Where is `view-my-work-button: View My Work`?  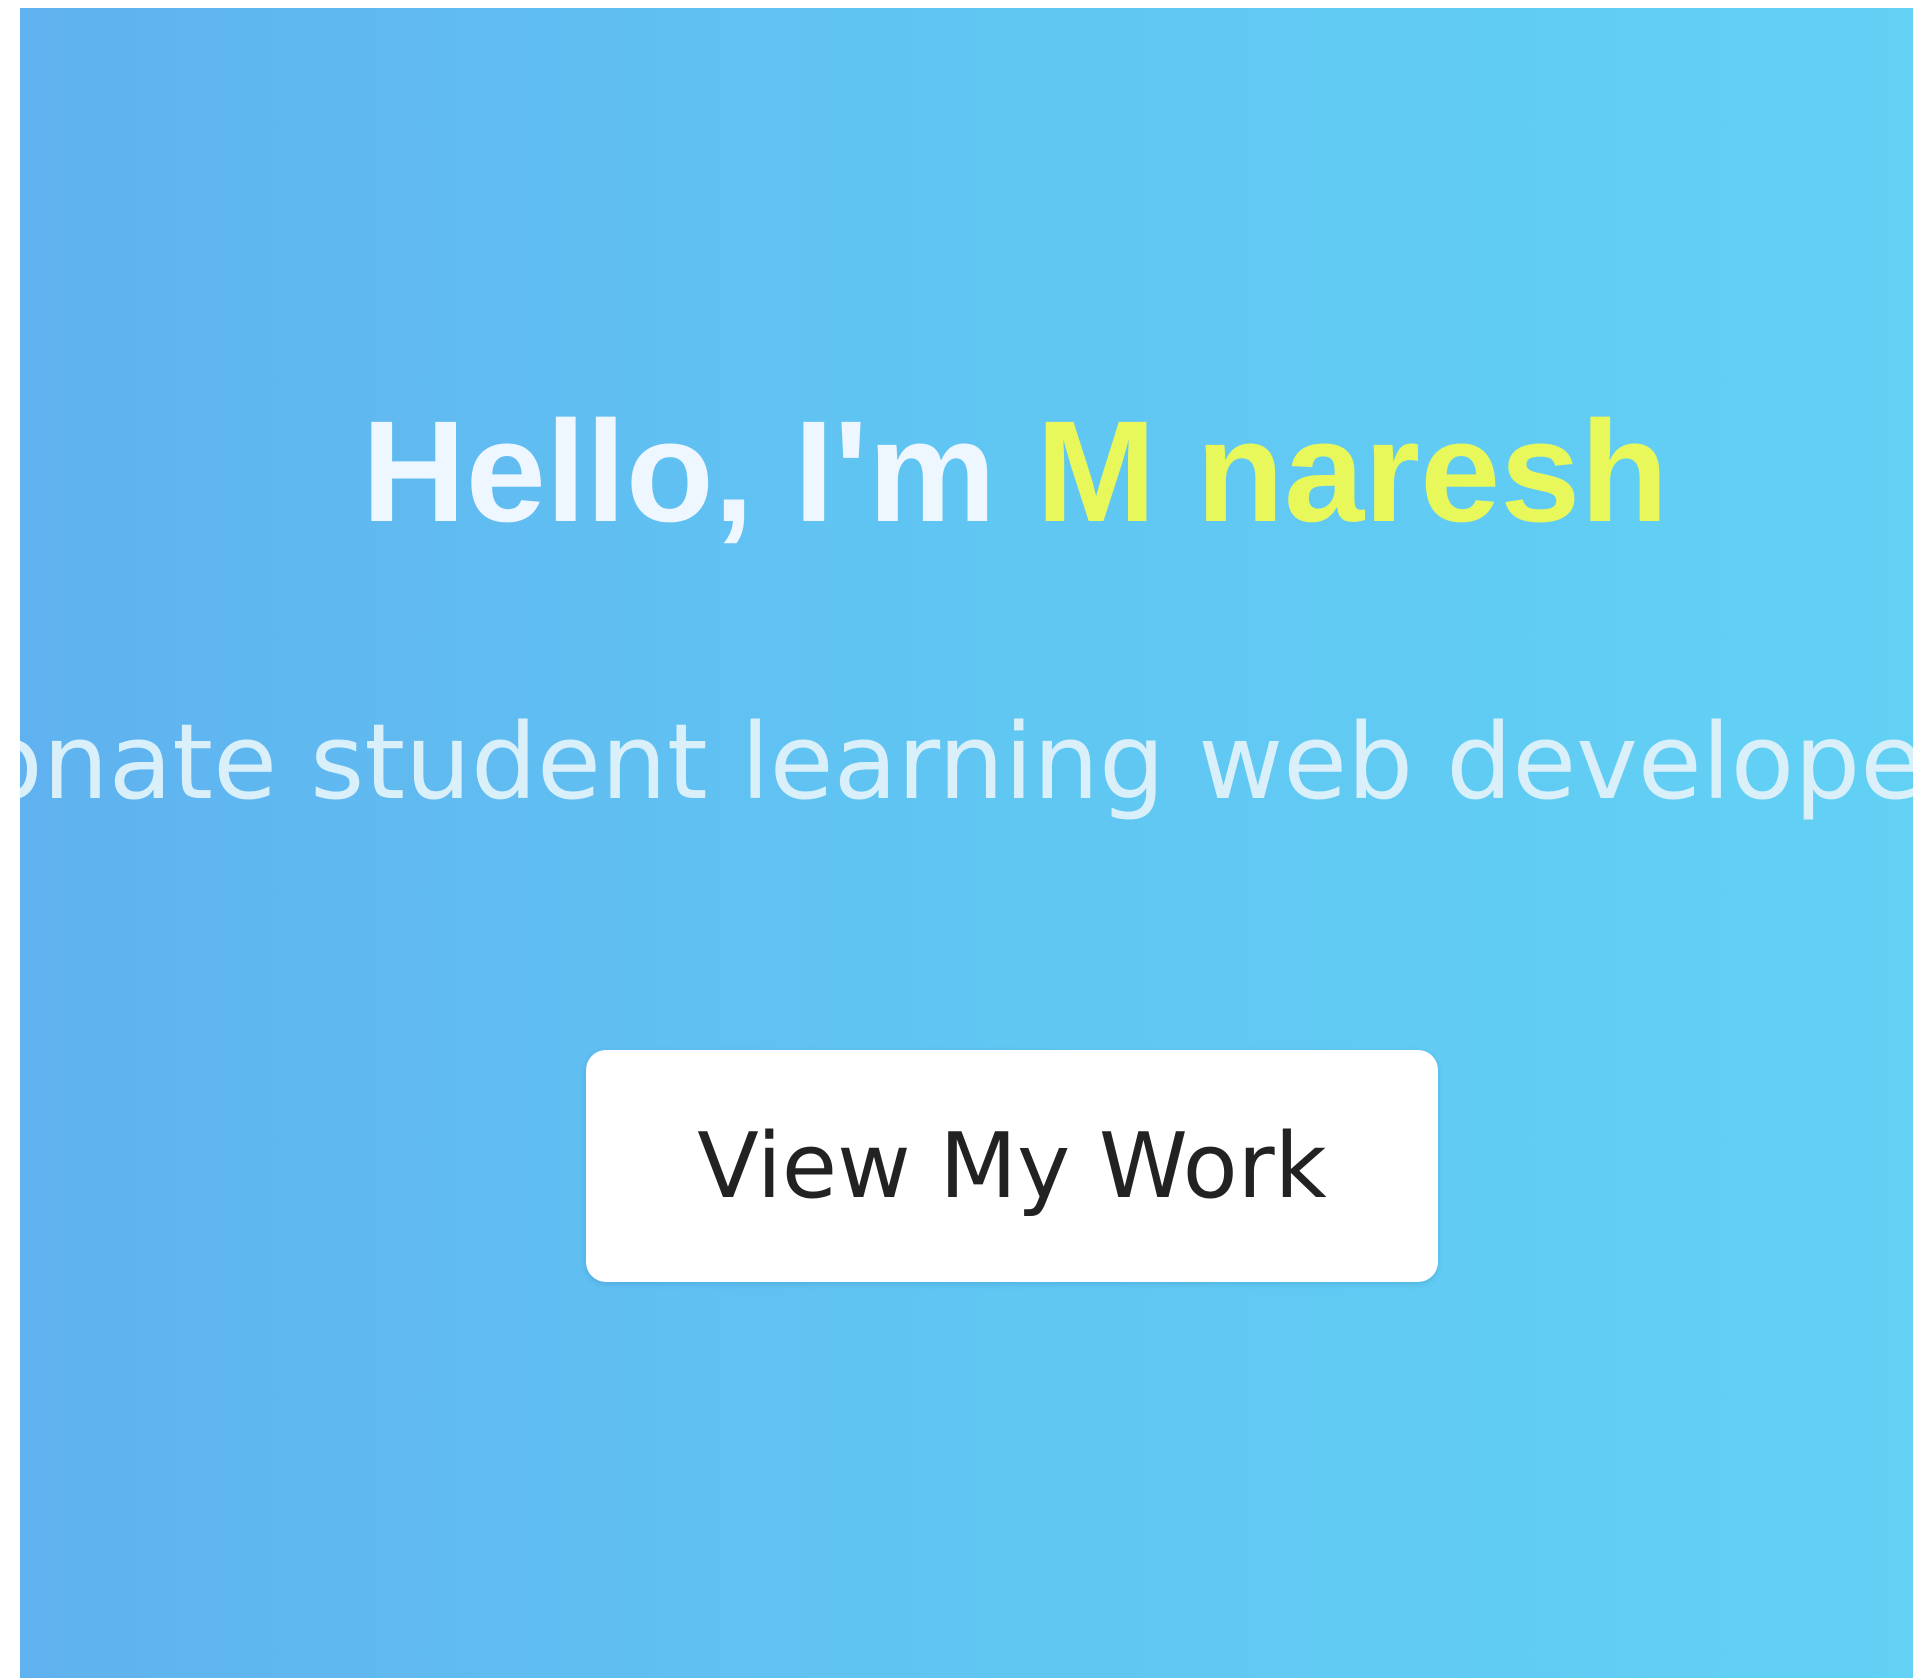
view-my-work-button: View My Work is located at coordinates (1012, 1166).